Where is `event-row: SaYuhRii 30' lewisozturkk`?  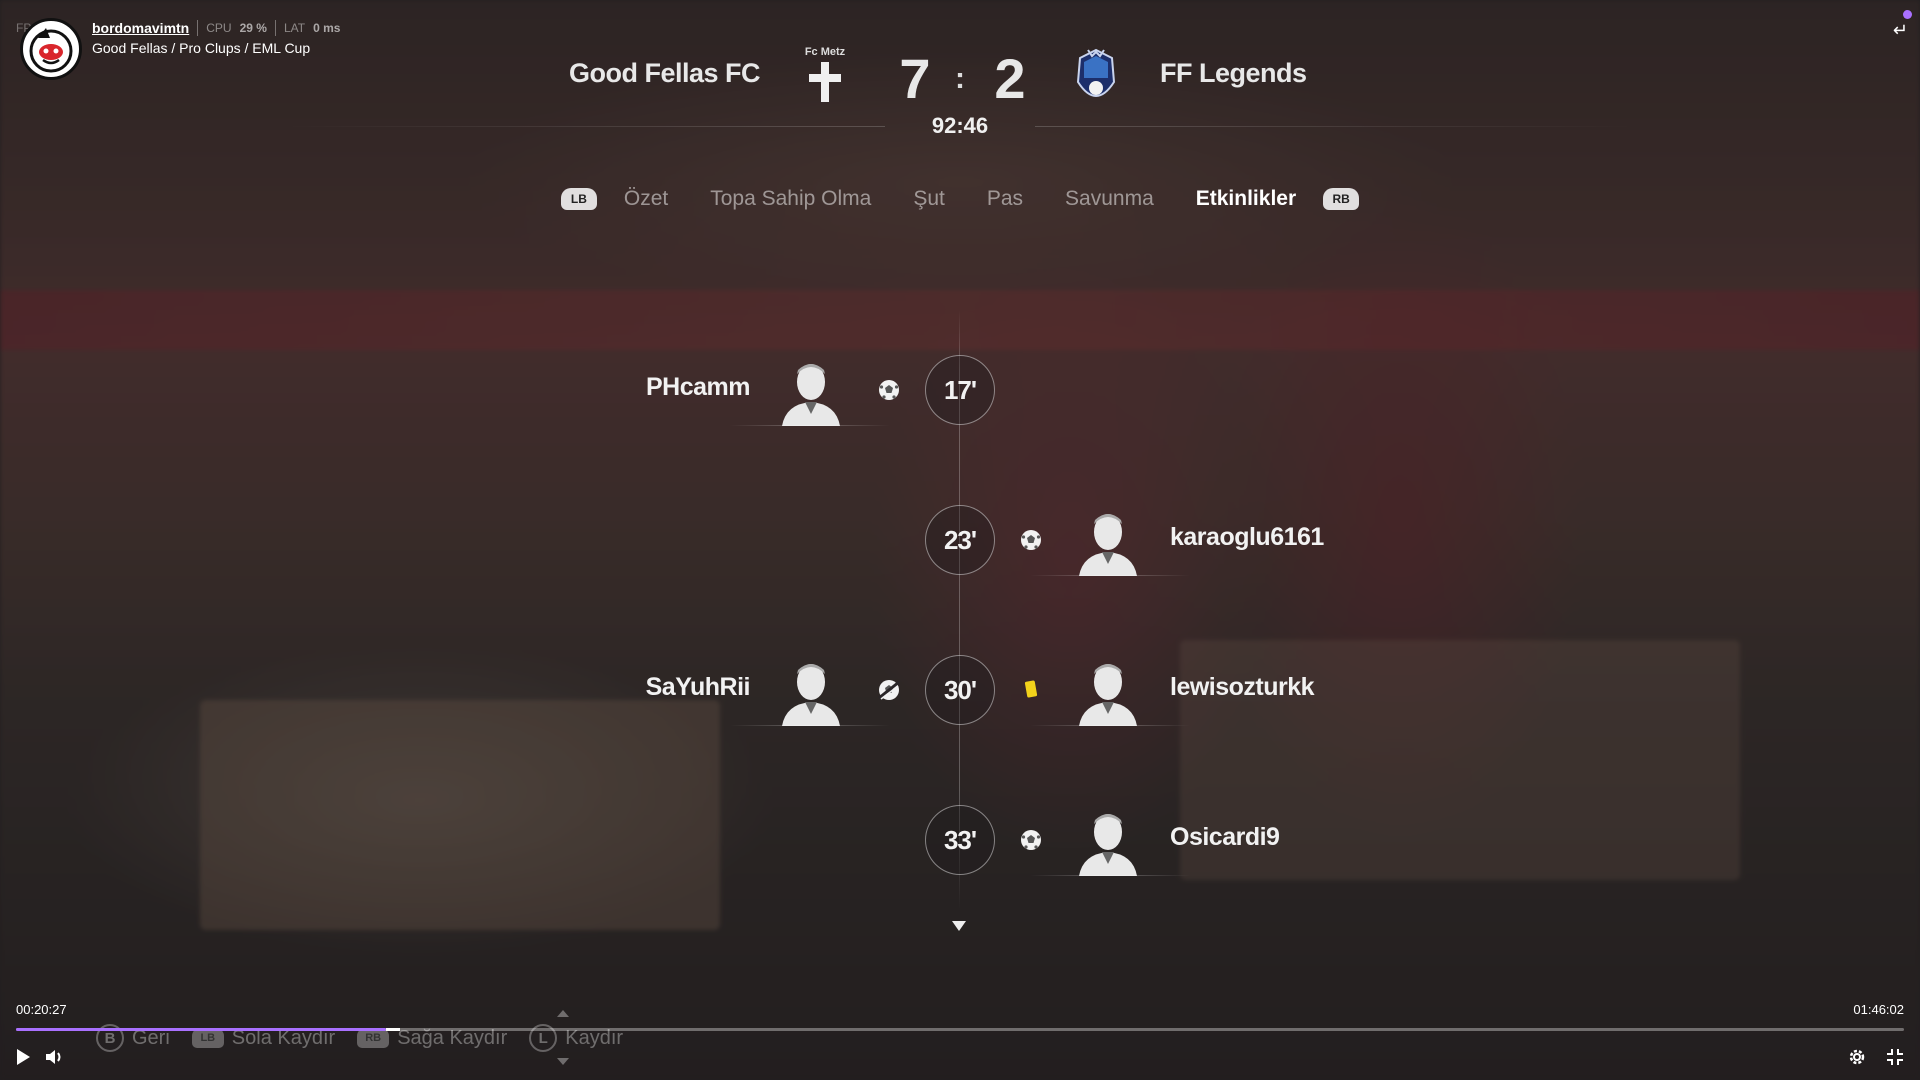 event-row: SaYuhRii 30' lewisozturkk is located at coordinates (960, 691).